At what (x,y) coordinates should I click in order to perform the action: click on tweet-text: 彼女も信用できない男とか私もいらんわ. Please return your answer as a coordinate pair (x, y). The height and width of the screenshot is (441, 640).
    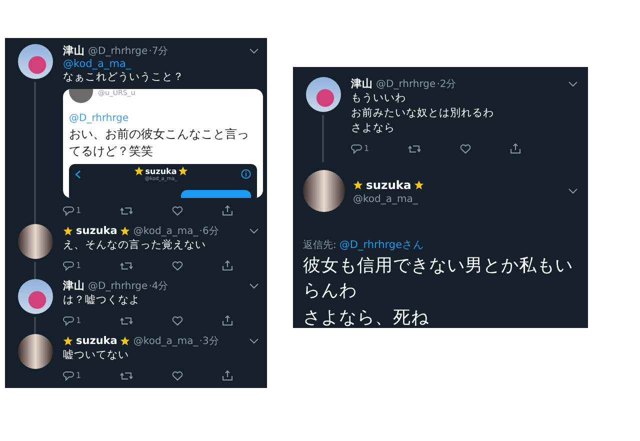
    Looking at the image, I should click on (438, 279).